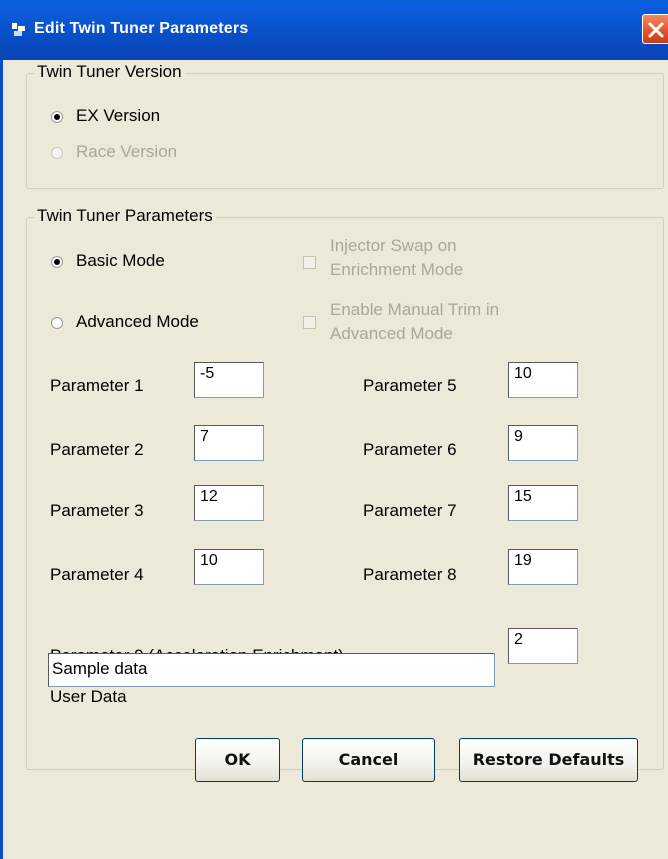 Image resolution: width=668 pixels, height=859 pixels. Describe the element at coordinates (97, 574) in the screenshot. I see `parameter-4-label: Parameter 4` at that location.